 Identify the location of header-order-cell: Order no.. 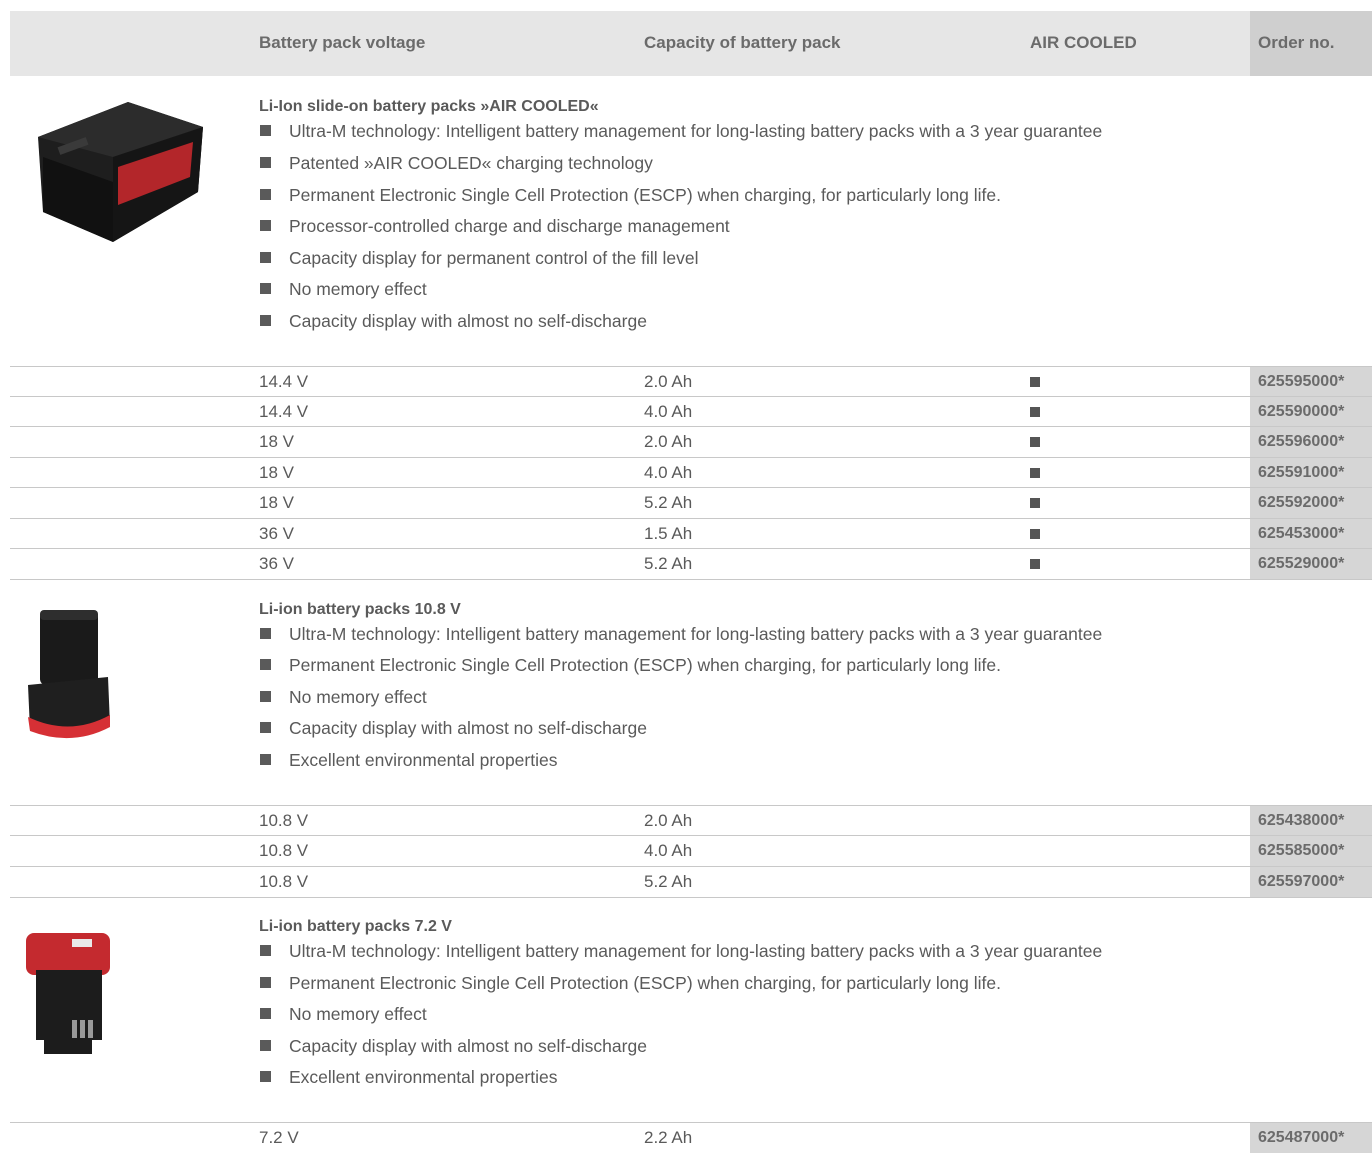
(1311, 43).